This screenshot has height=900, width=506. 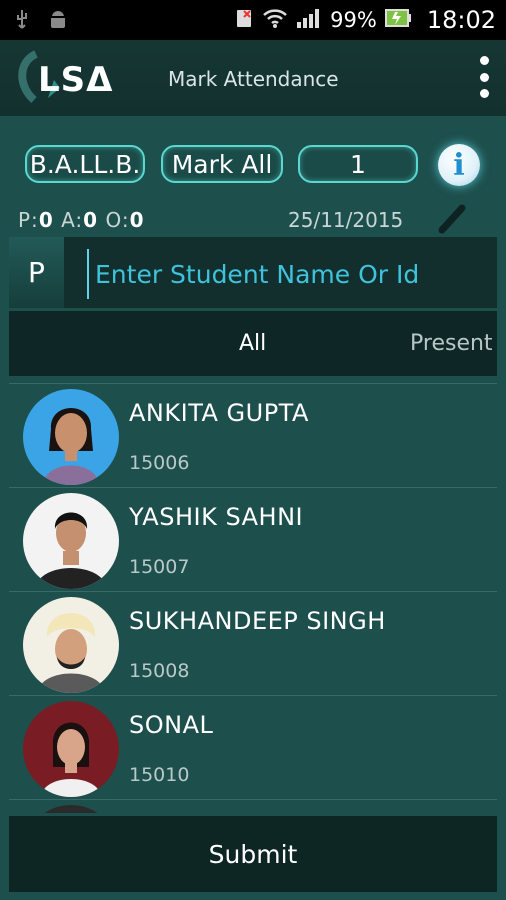 What do you see at coordinates (159, 463) in the screenshot?
I see `student-id: 15006` at bounding box center [159, 463].